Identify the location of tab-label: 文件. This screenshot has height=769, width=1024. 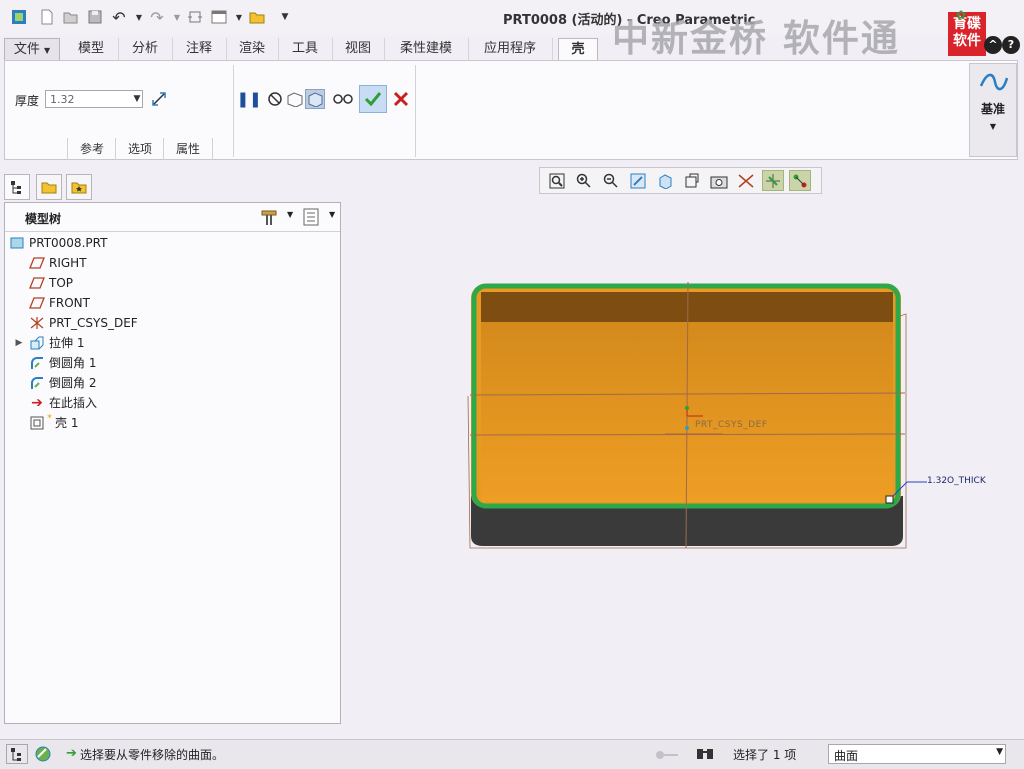
(26, 49).